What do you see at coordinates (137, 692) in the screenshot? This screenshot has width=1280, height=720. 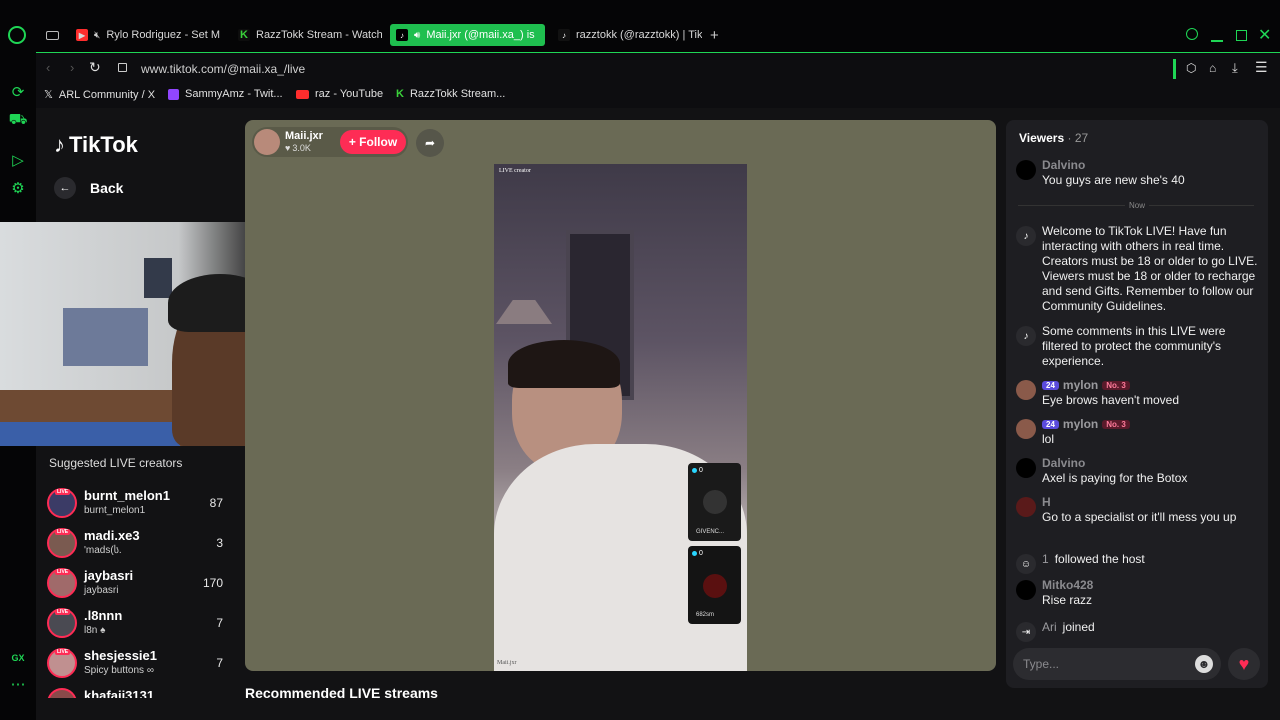 I see `list-item: khafaji3131` at bounding box center [137, 692].